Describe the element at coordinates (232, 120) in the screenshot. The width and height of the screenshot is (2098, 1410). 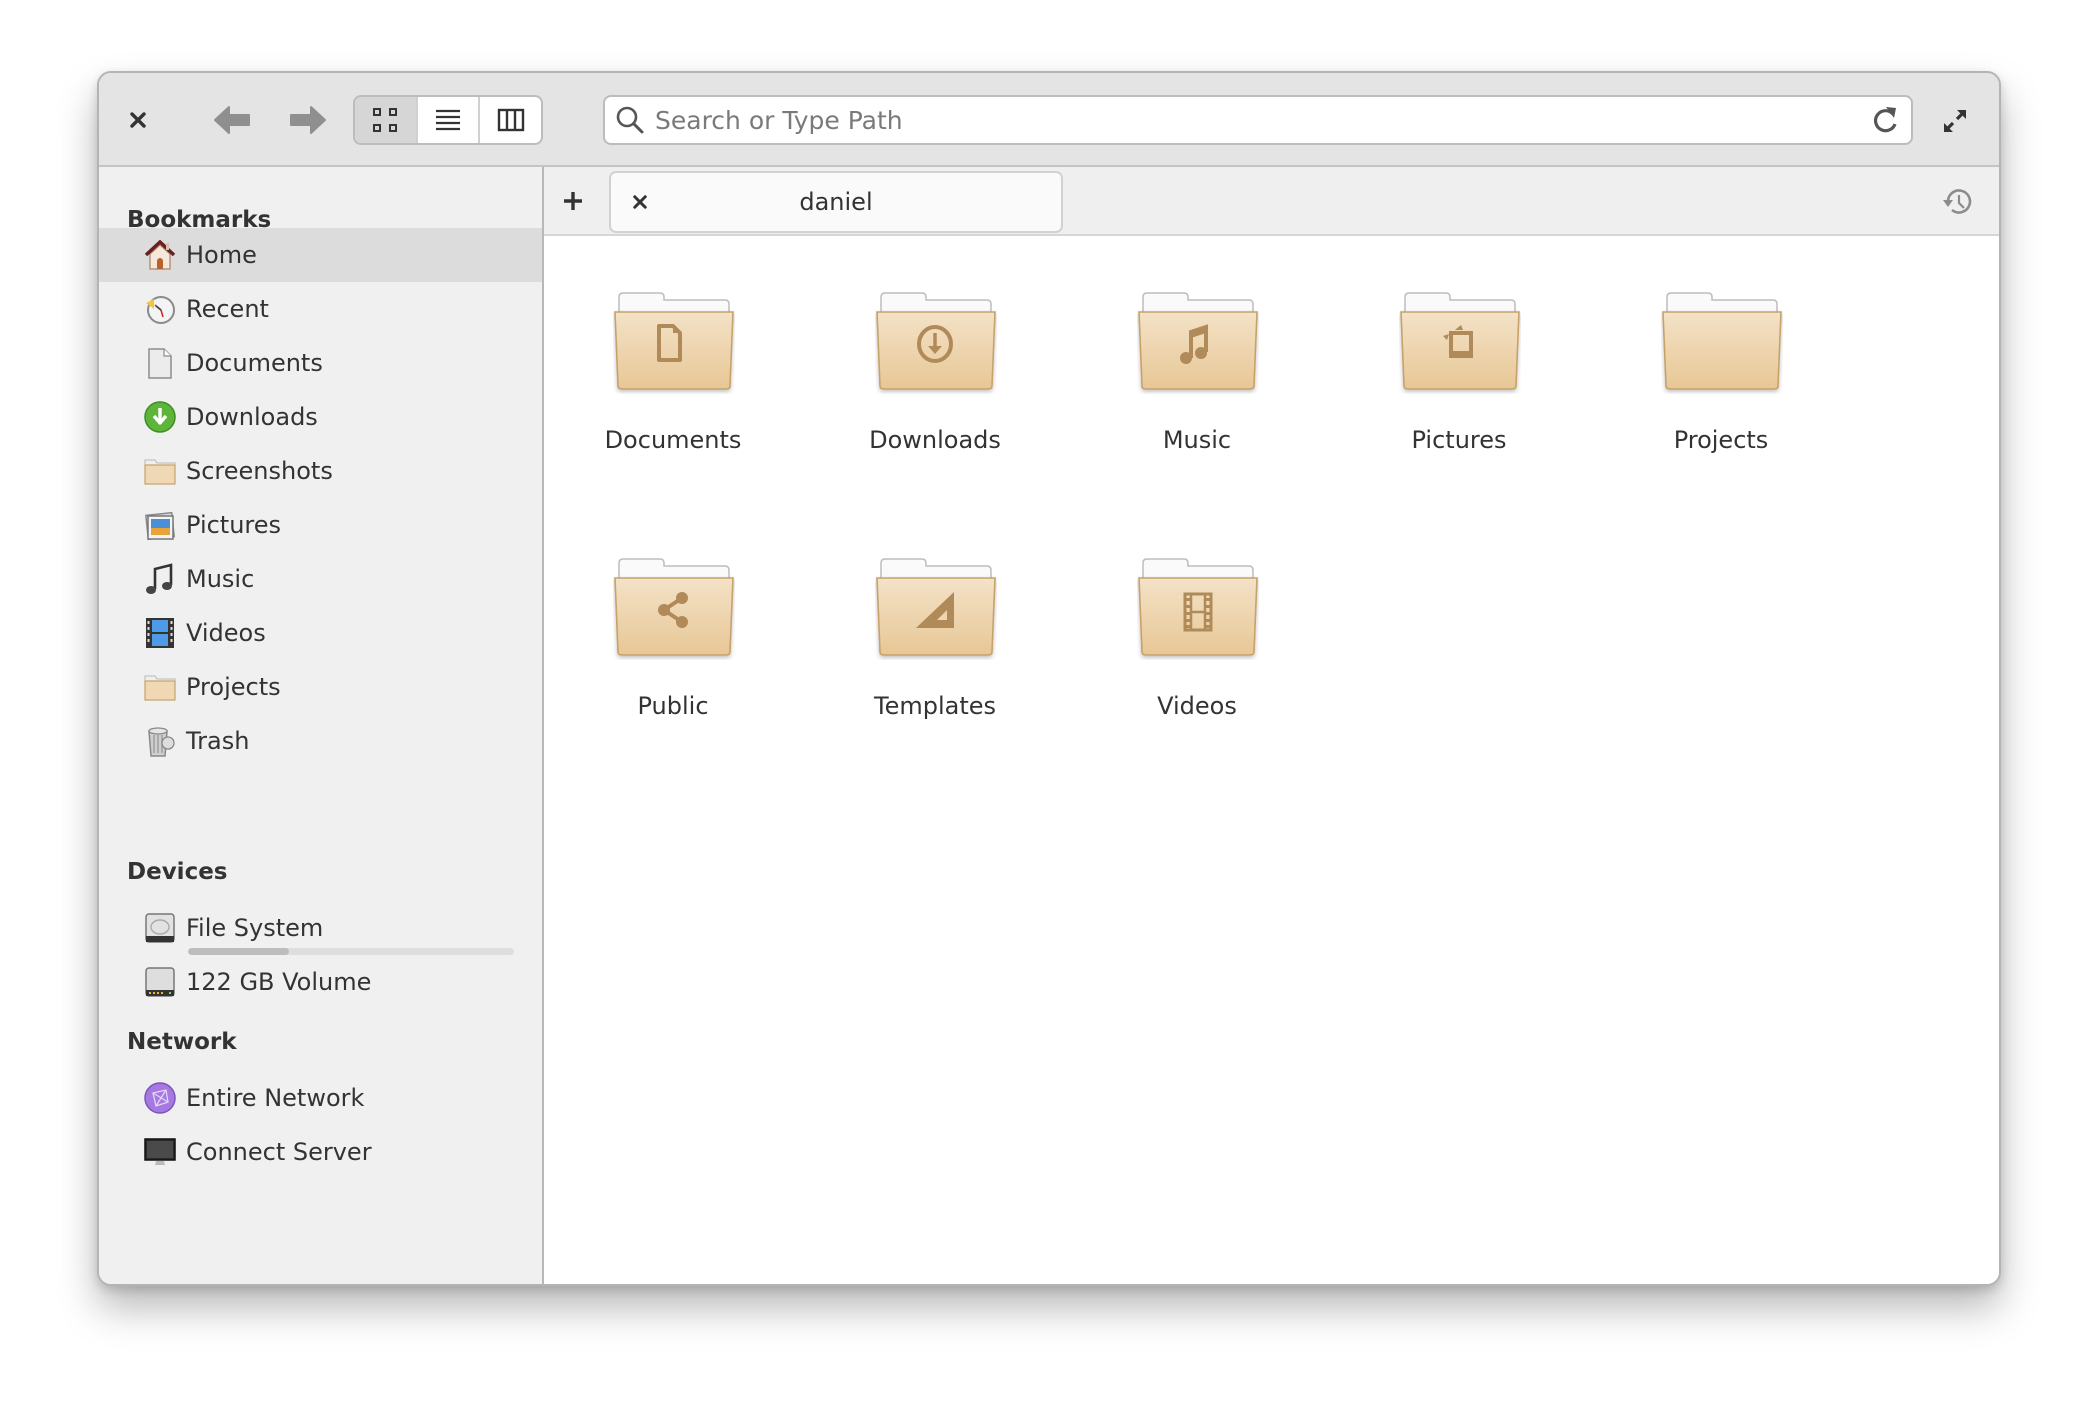
I see `back-button` at that location.